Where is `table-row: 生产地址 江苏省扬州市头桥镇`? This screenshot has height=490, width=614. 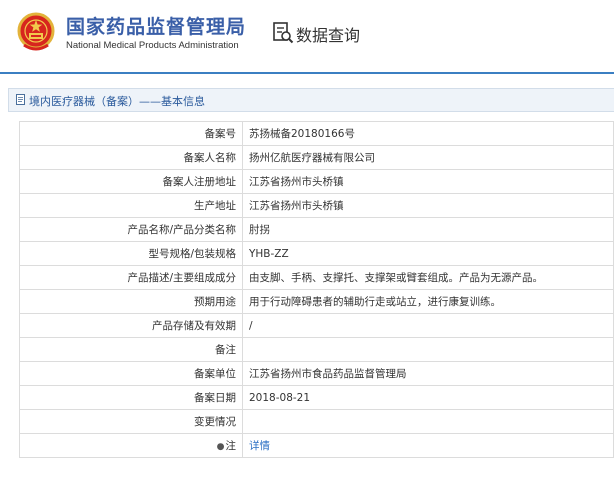
table-row: 生产地址 江苏省扬州市头桥镇 is located at coordinates (316, 205).